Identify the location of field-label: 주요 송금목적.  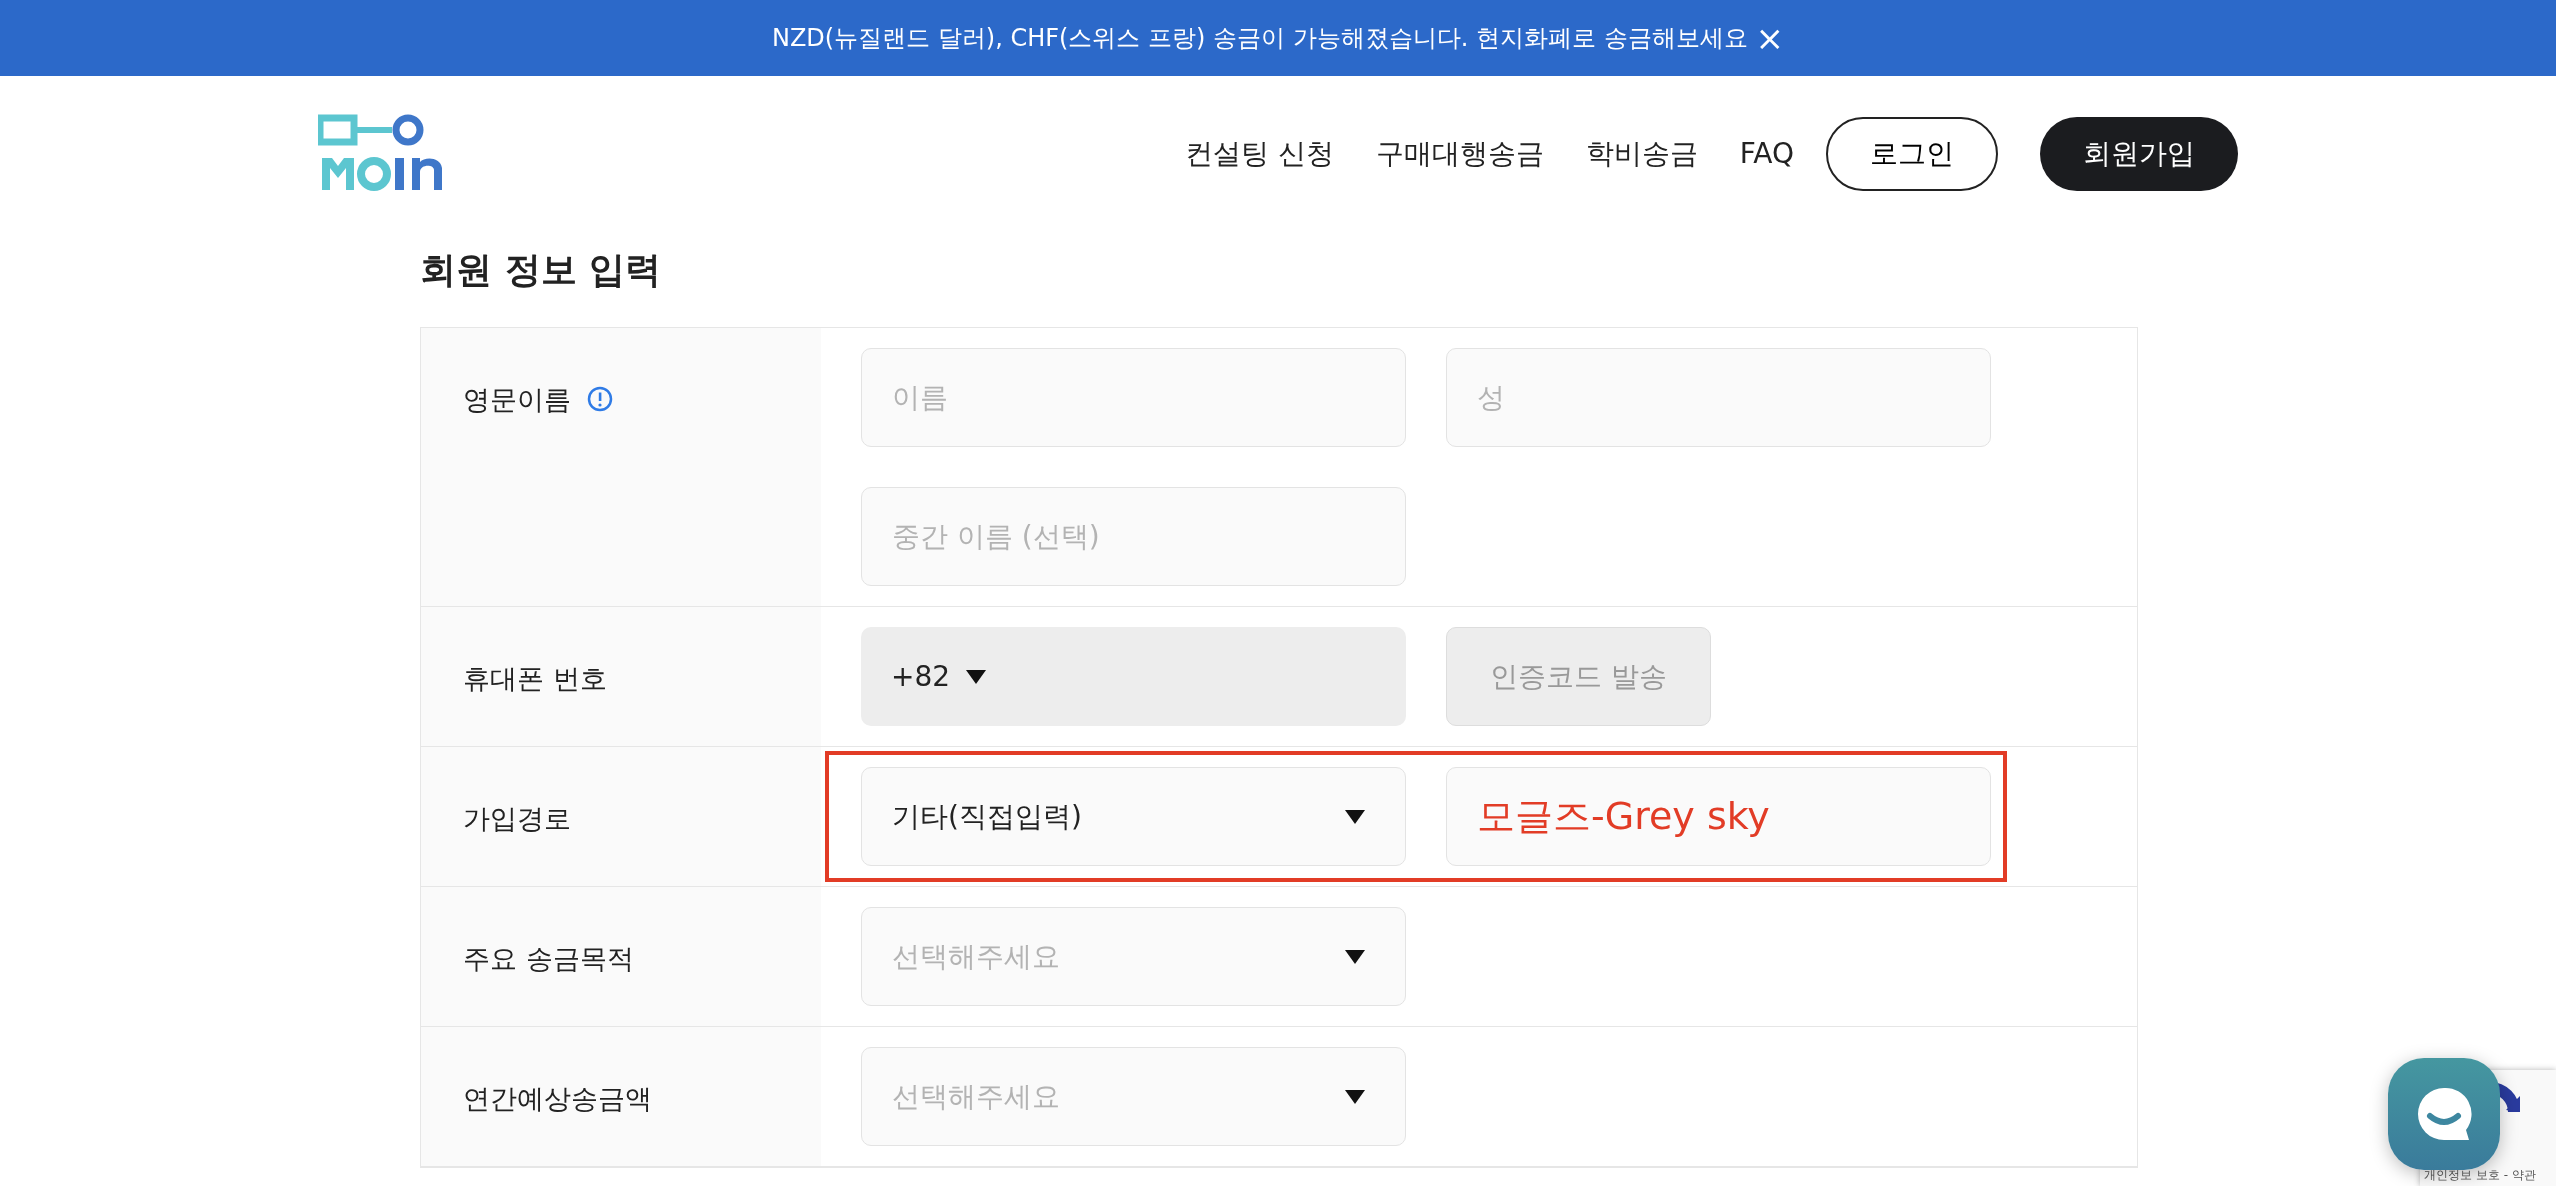
(548, 959).